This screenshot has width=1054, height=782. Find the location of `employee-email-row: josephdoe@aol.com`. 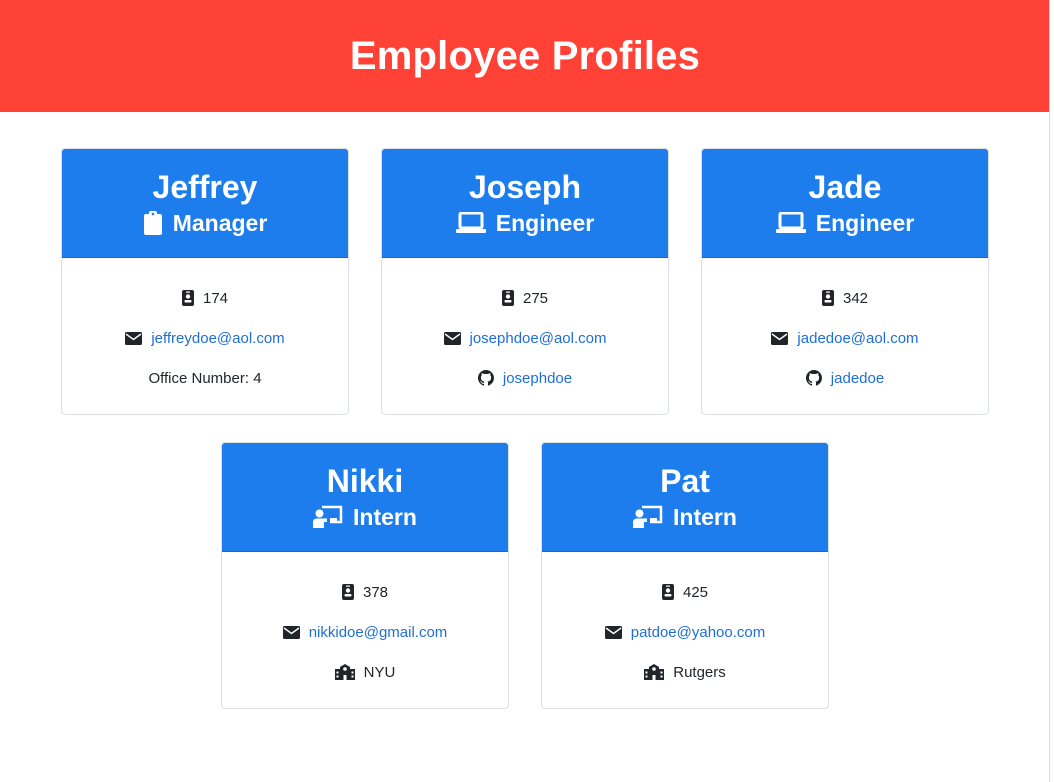

employee-email-row: josephdoe@aol.com is located at coordinates (525, 338).